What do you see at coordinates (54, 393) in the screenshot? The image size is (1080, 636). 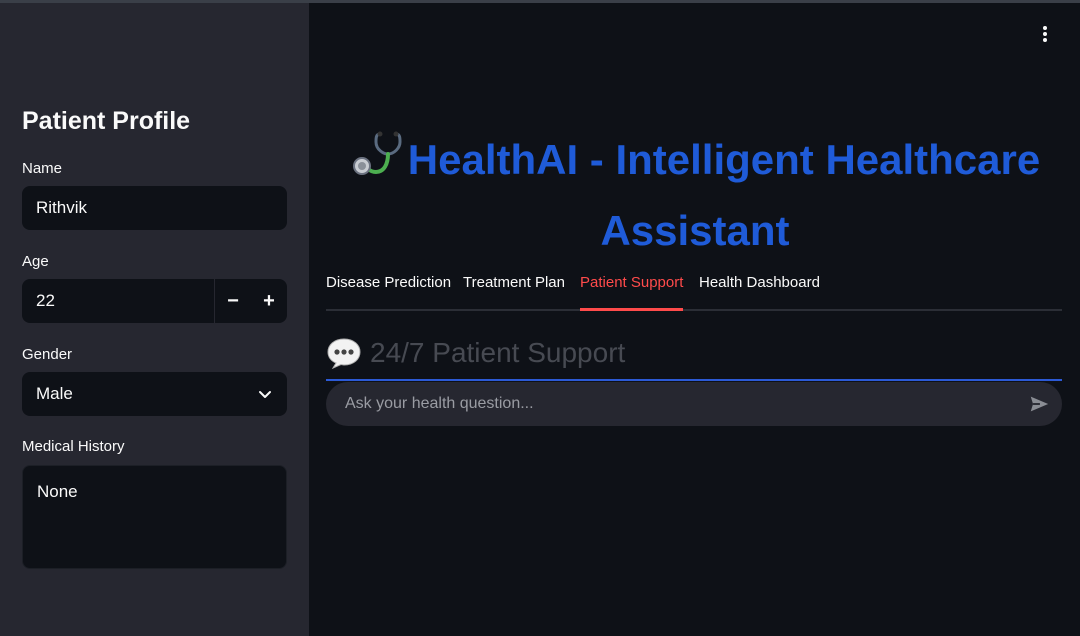 I see `gender-value: Male` at bounding box center [54, 393].